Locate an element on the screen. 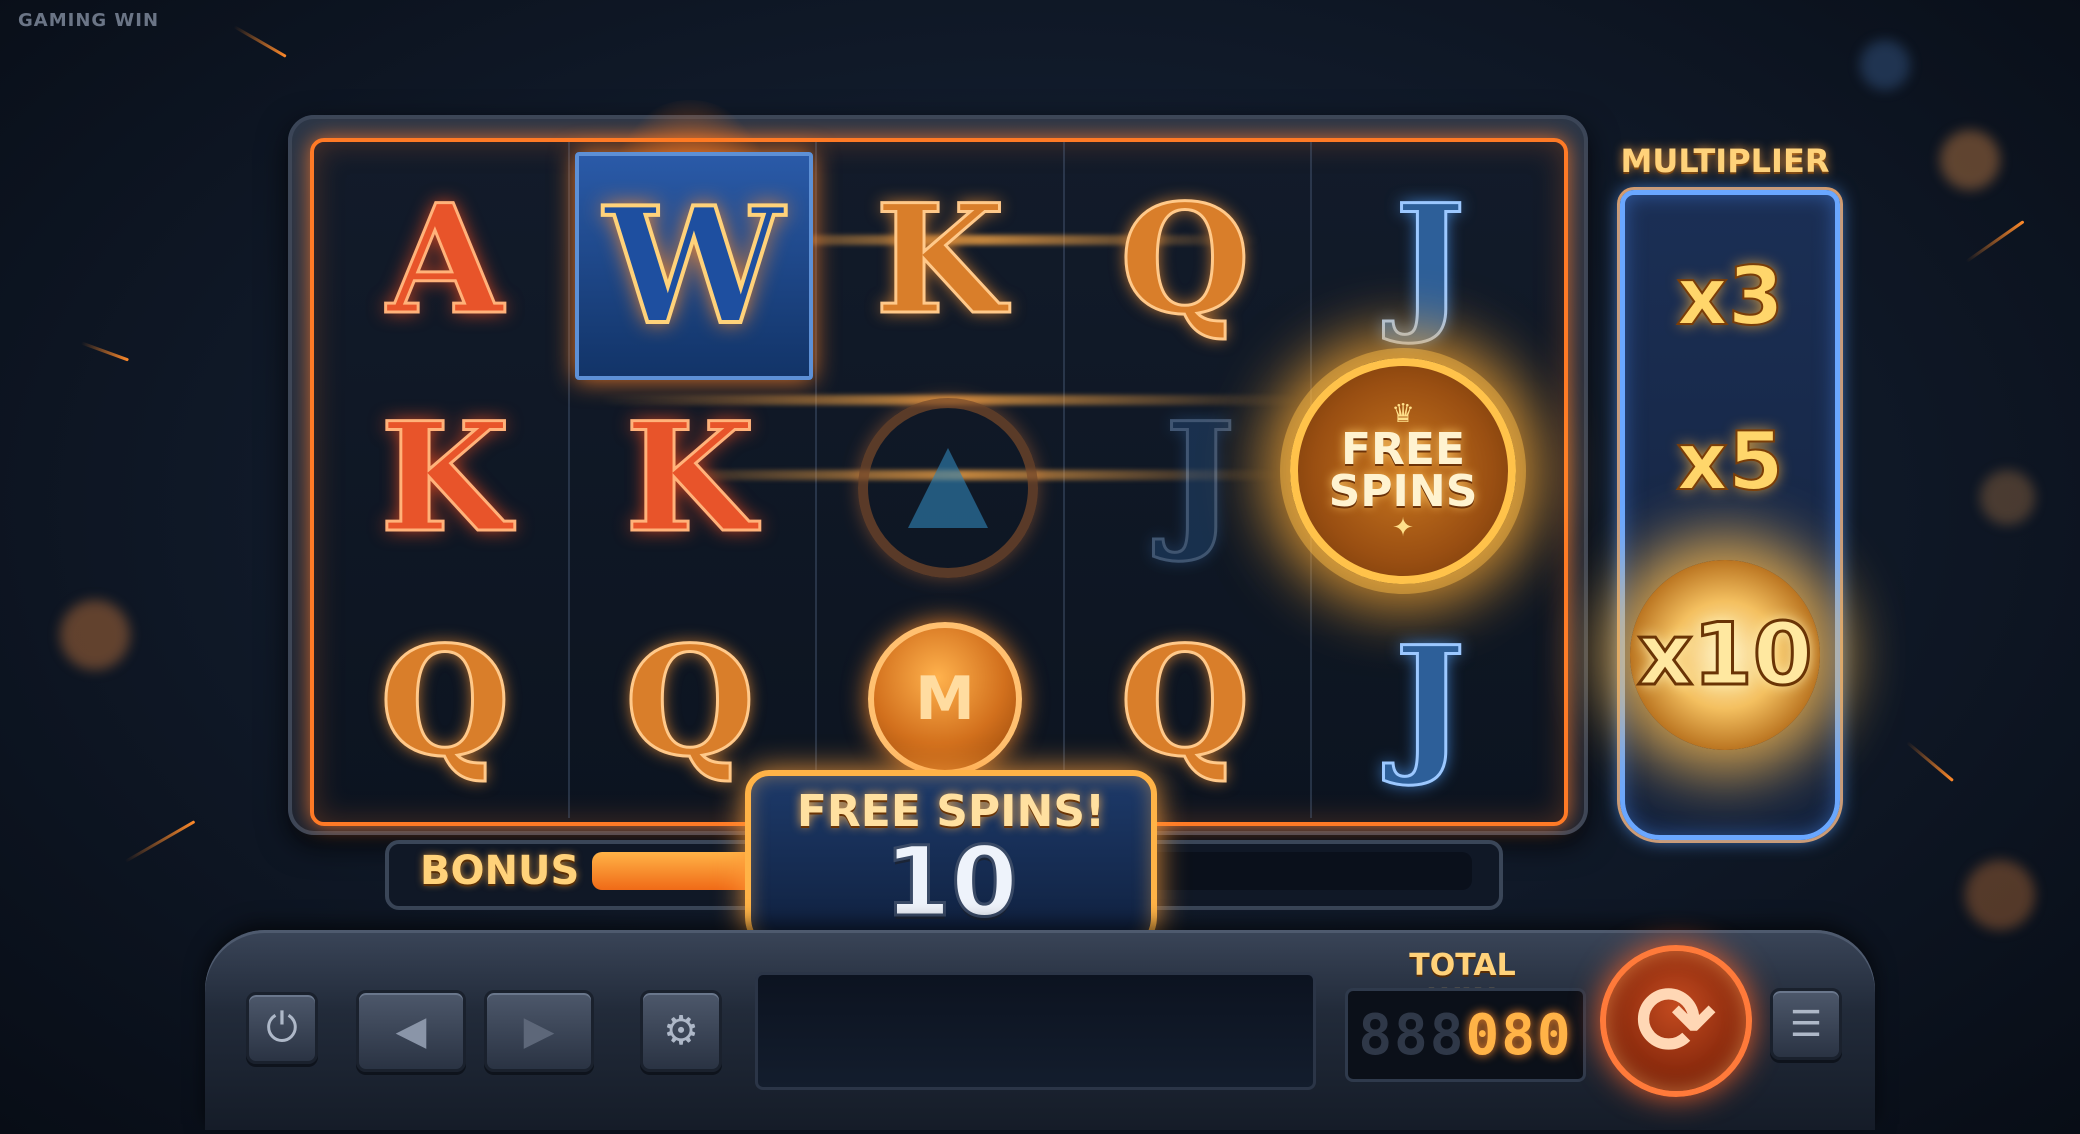 Image resolution: width=2080 pixels, height=1134 pixels. next-button: ▶ is located at coordinates (539, 1031).